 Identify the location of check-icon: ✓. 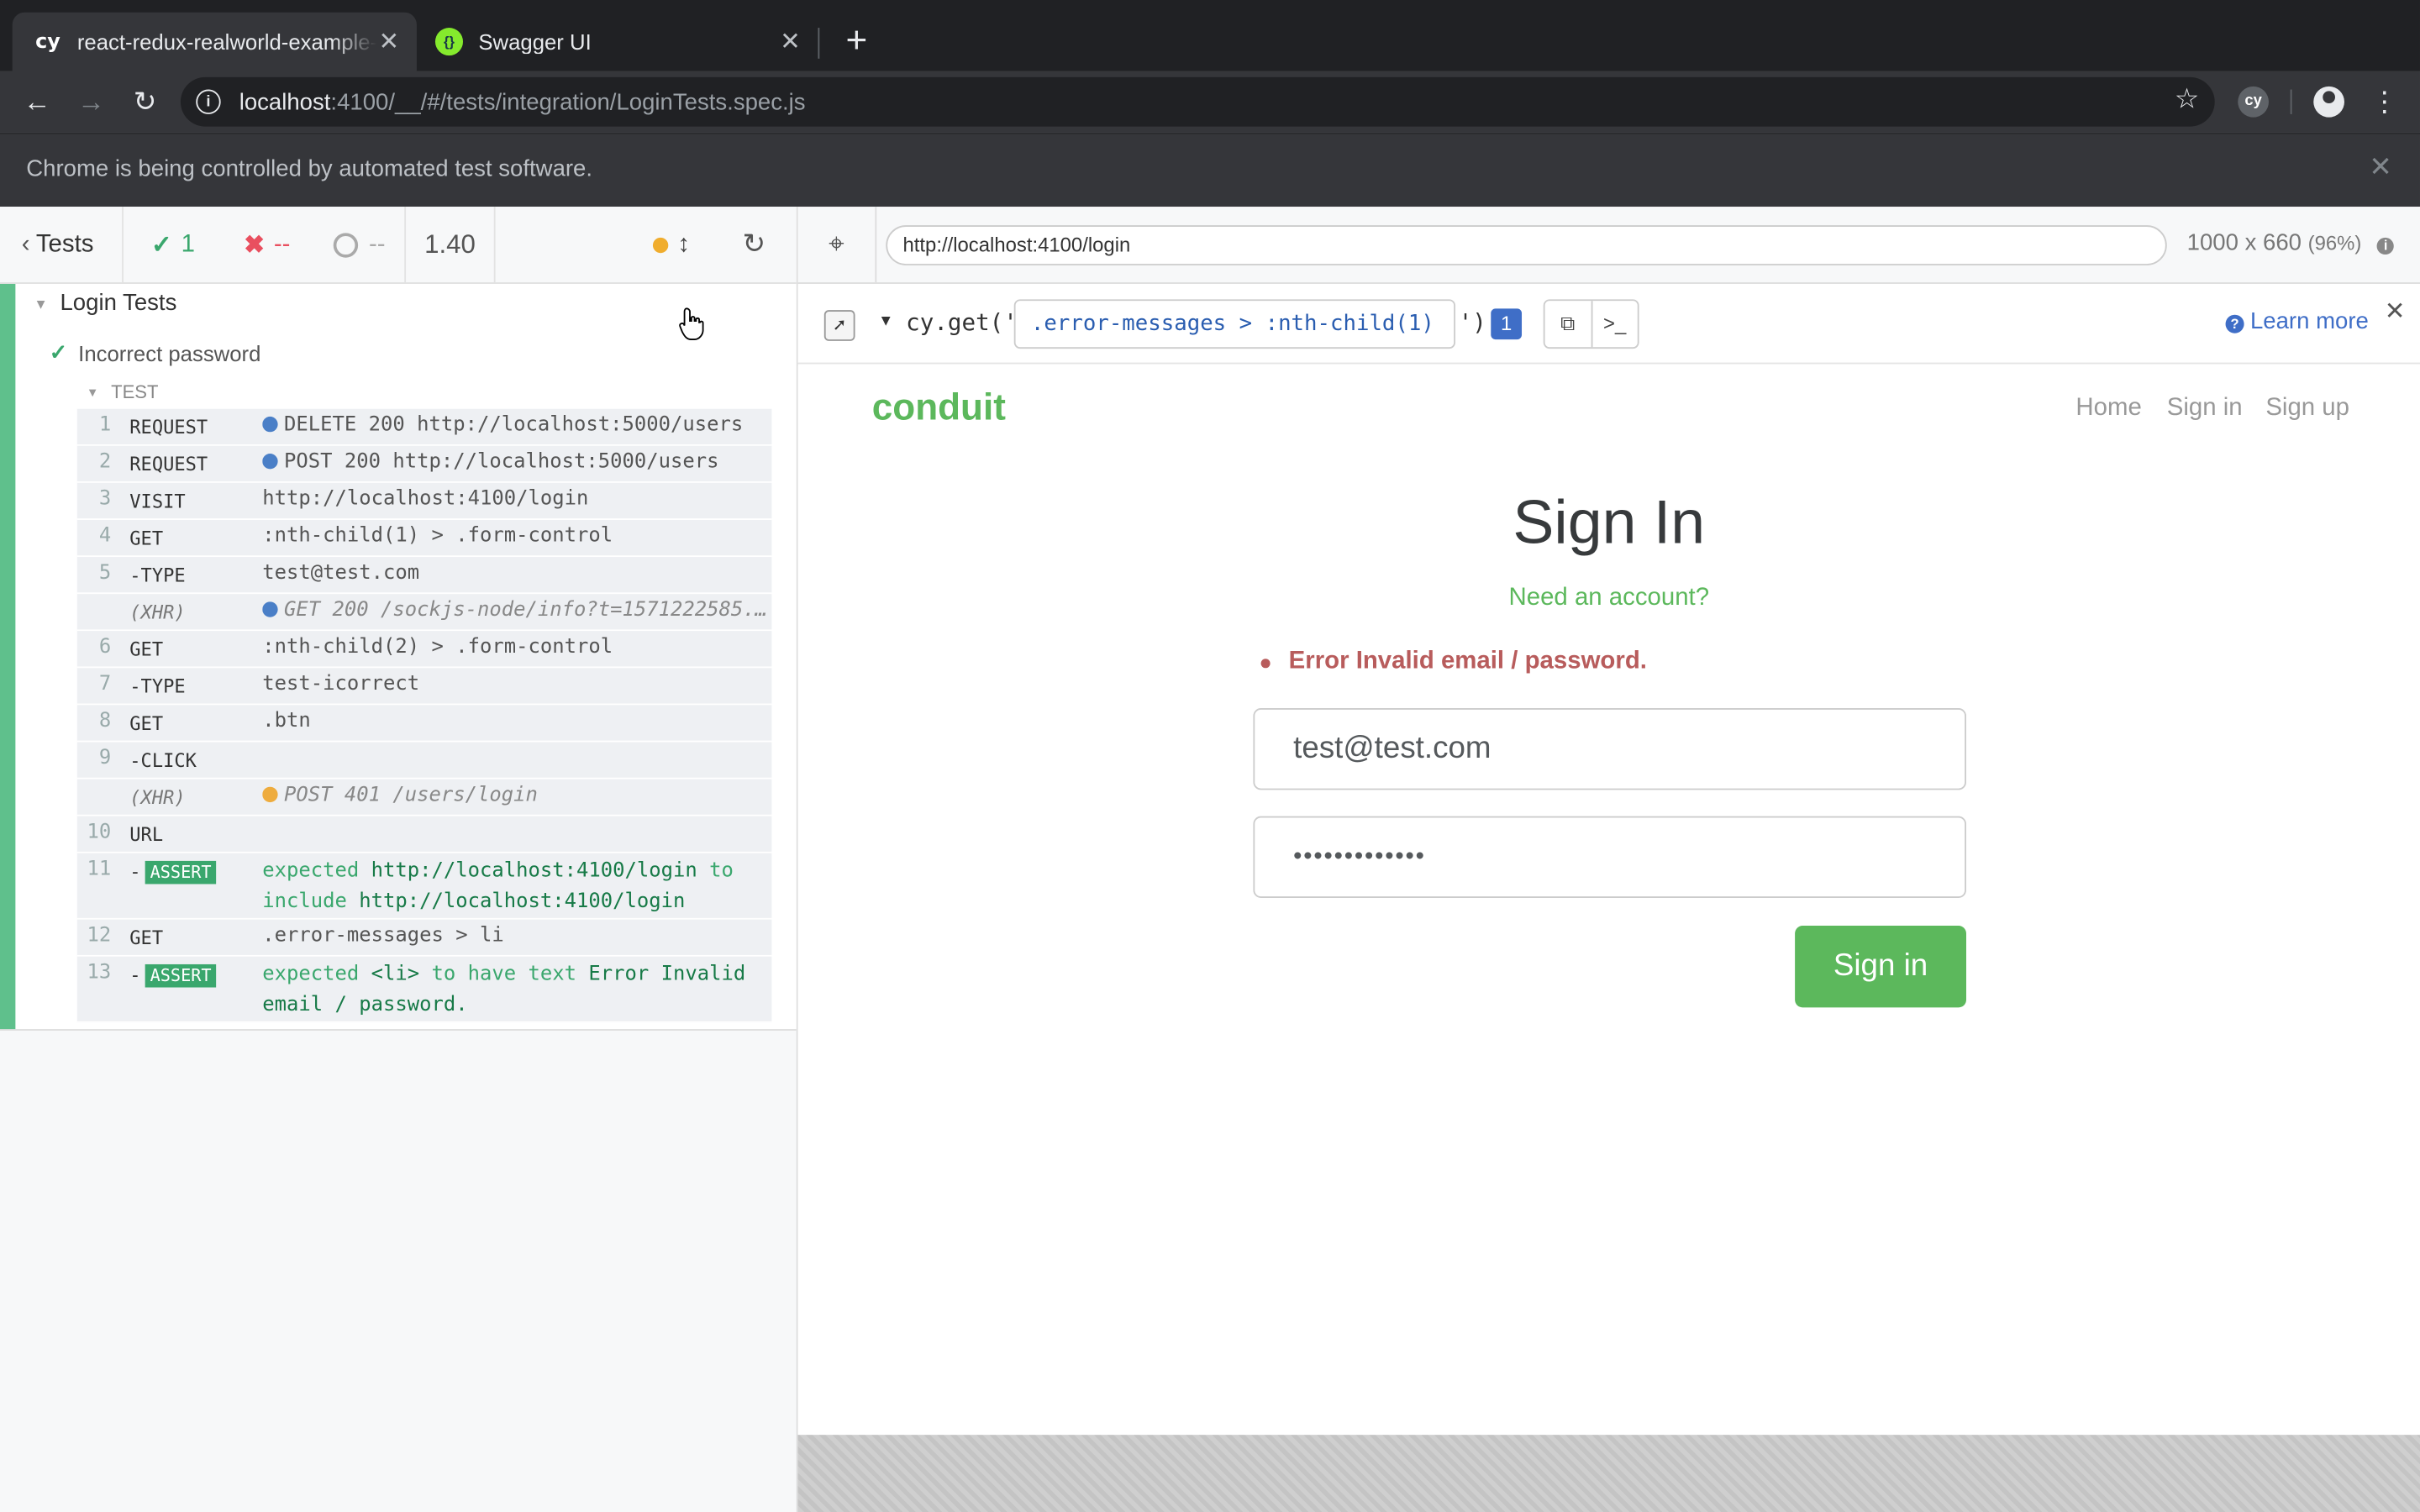
(161, 245).